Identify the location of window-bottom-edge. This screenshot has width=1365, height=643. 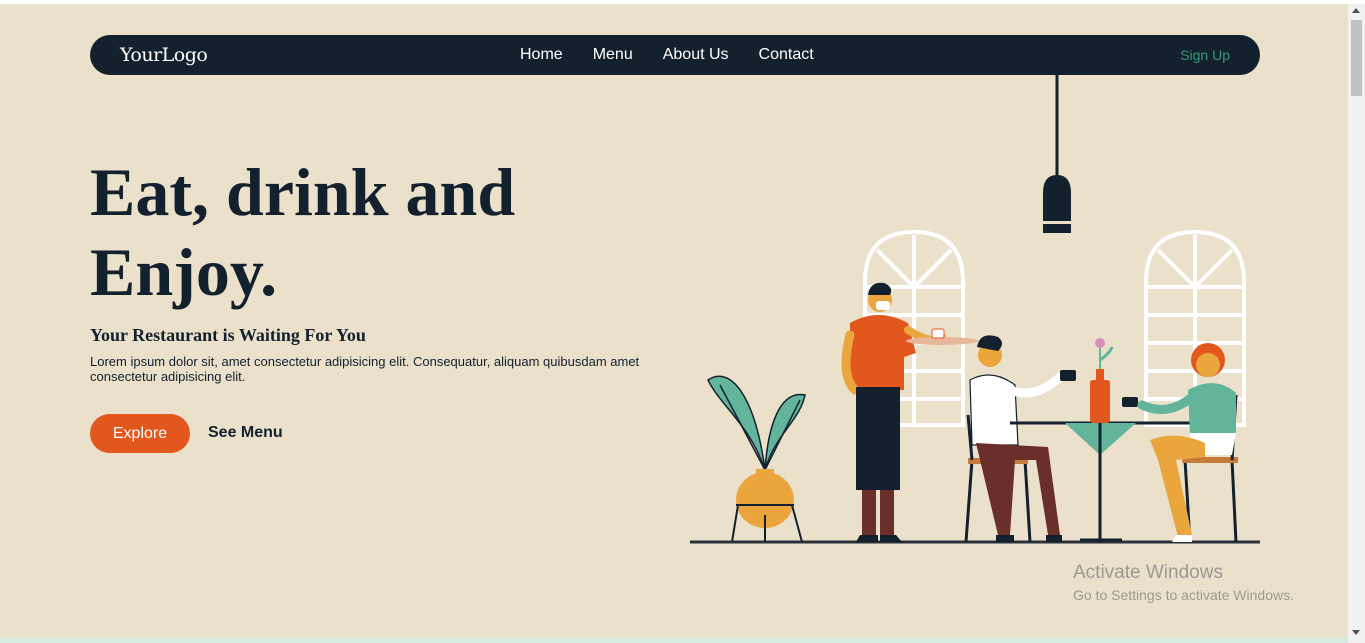
(674, 640).